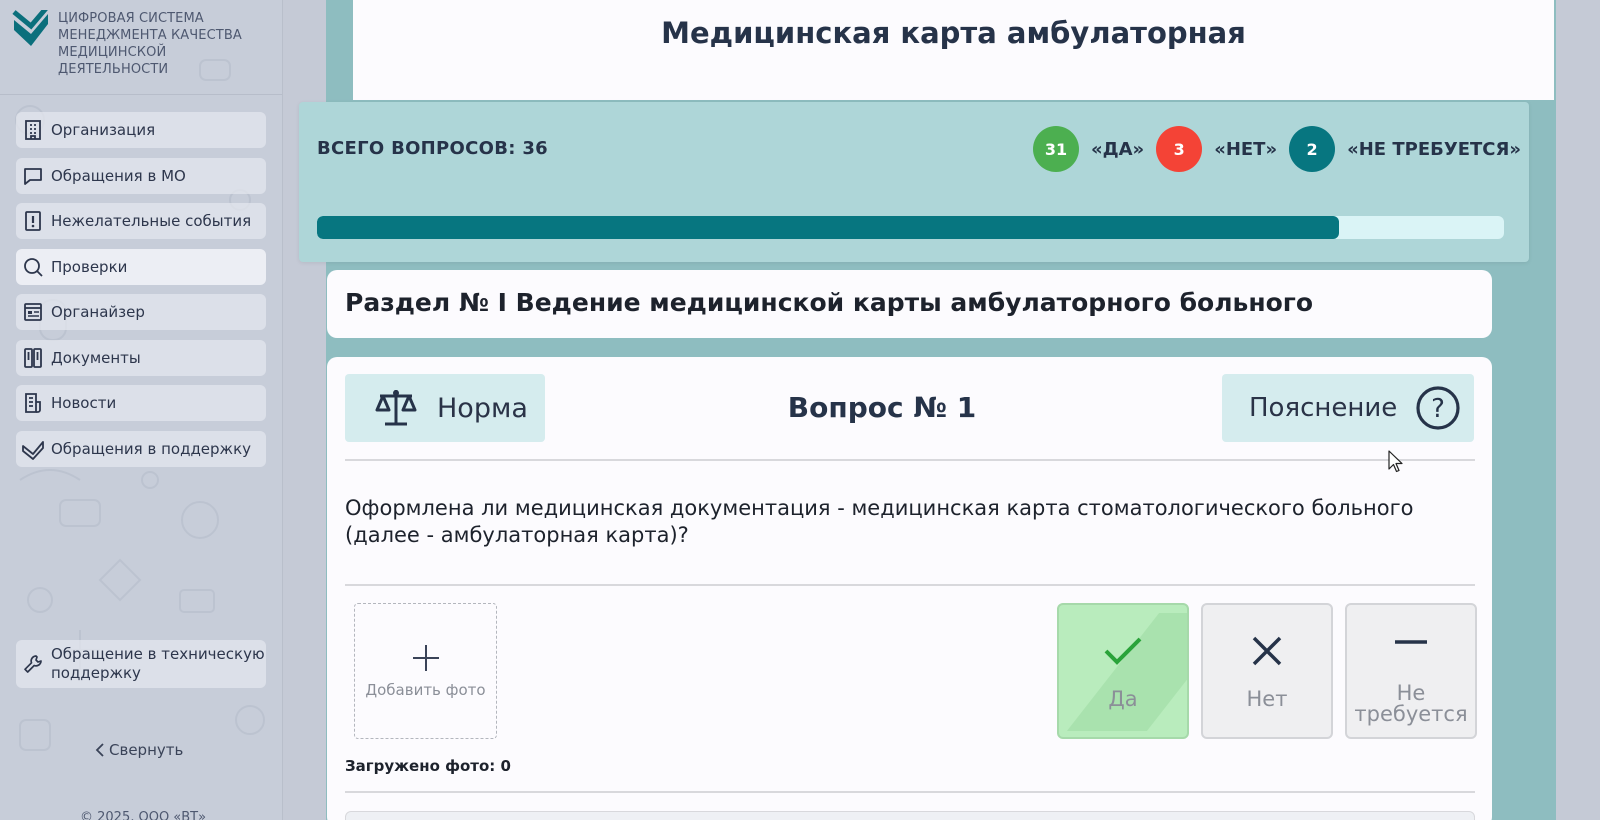 This screenshot has height=820, width=1600. I want to click on building-icon, so click(33, 130).